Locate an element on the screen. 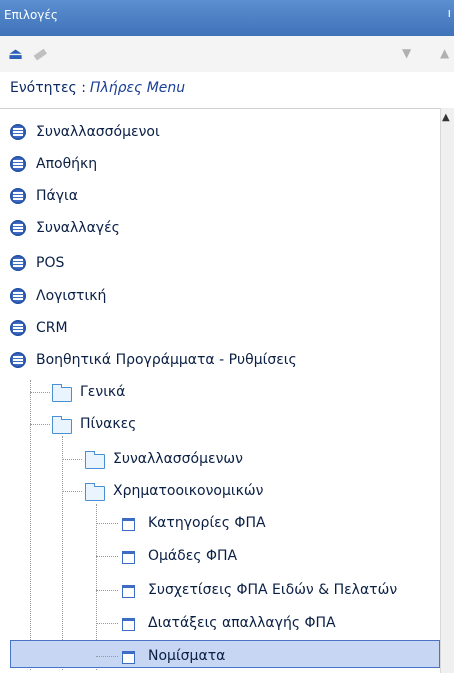 This screenshot has width=454, height=674. tree-item-pinakes: Πίνακες is located at coordinates (94, 424).